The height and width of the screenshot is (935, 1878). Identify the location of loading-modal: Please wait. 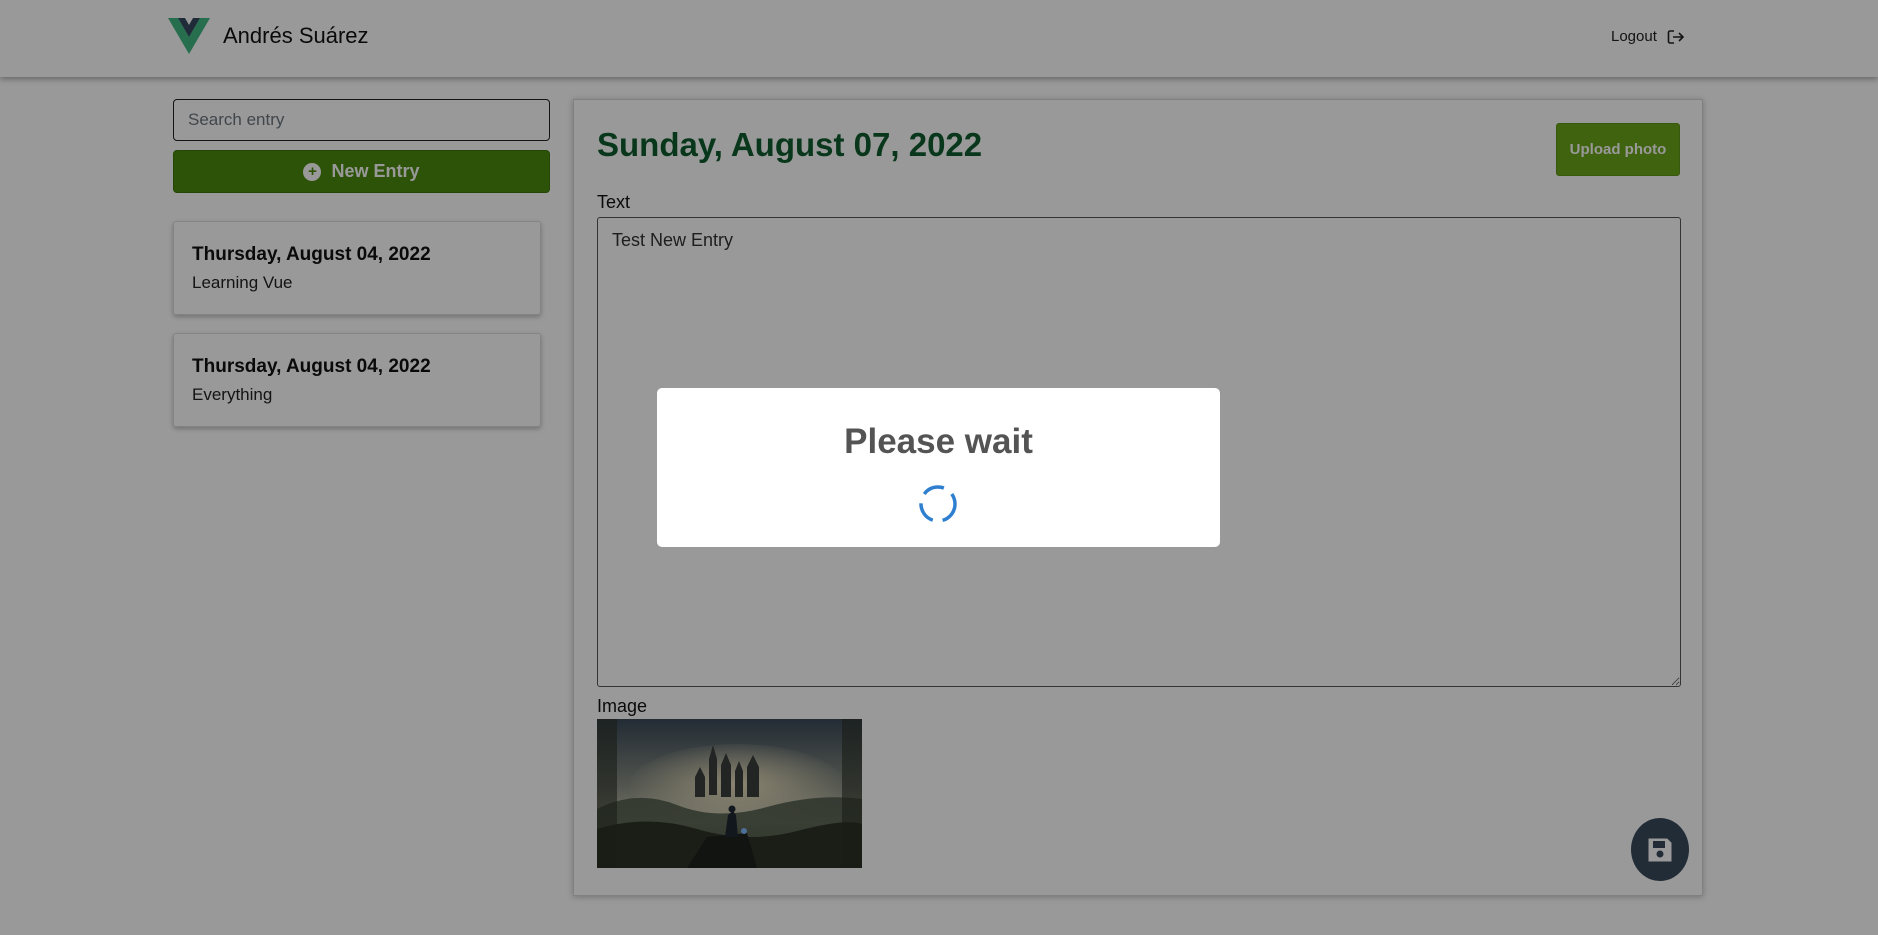
(938, 467).